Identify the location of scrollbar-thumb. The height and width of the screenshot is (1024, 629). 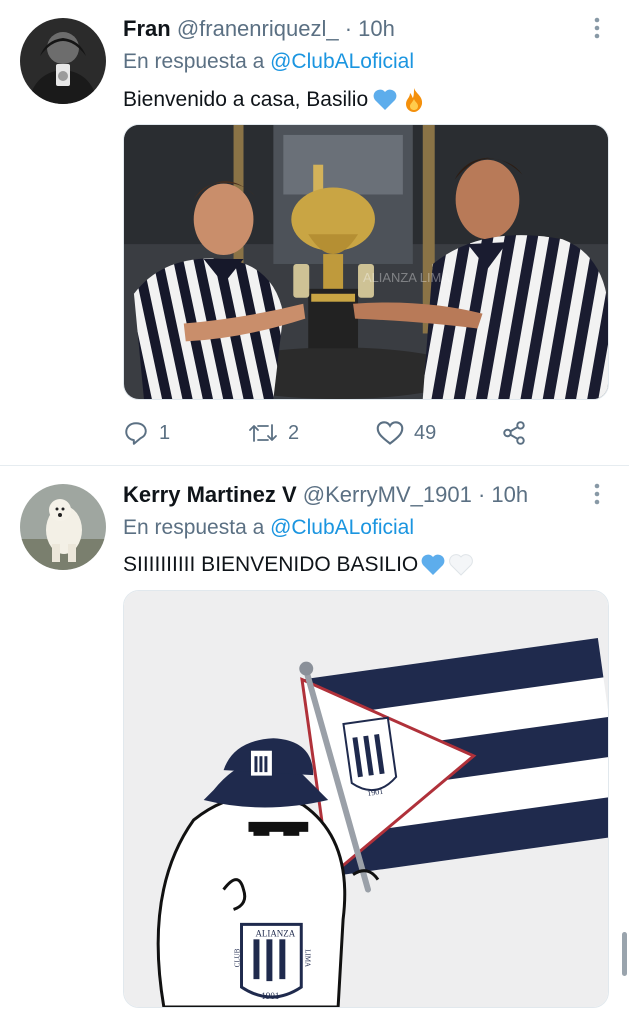
(624, 954).